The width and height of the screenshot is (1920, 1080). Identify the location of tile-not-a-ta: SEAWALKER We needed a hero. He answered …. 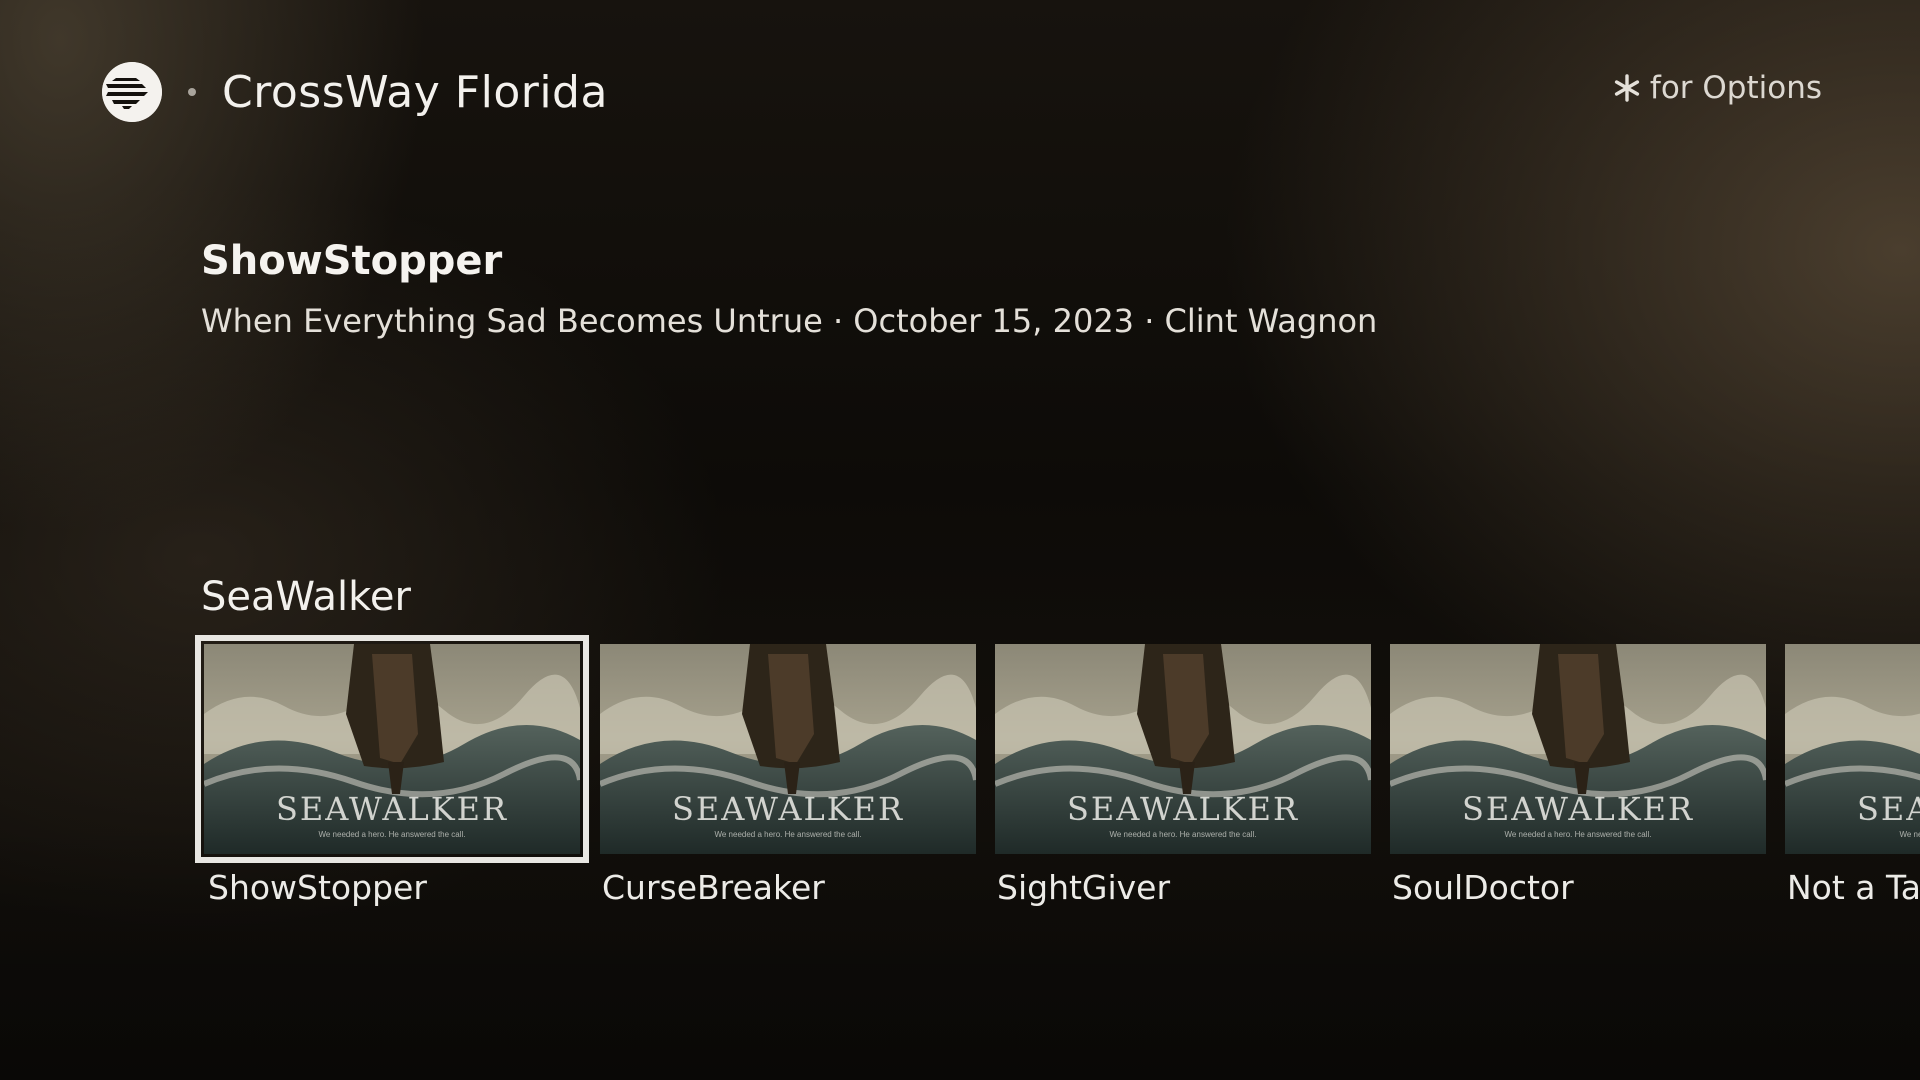
(1852, 775).